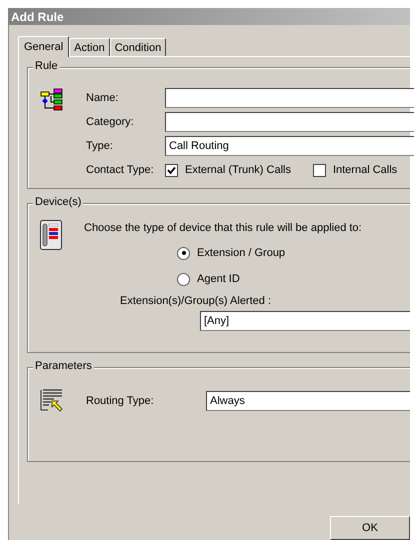 The height and width of the screenshot is (540, 414). I want to click on field-label: Contact Type:, so click(120, 170).